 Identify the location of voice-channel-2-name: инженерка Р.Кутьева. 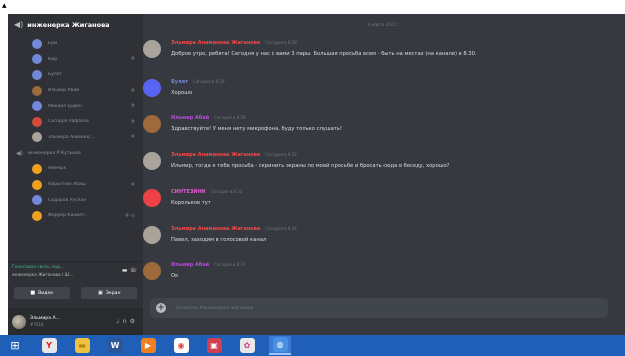
(54, 153).